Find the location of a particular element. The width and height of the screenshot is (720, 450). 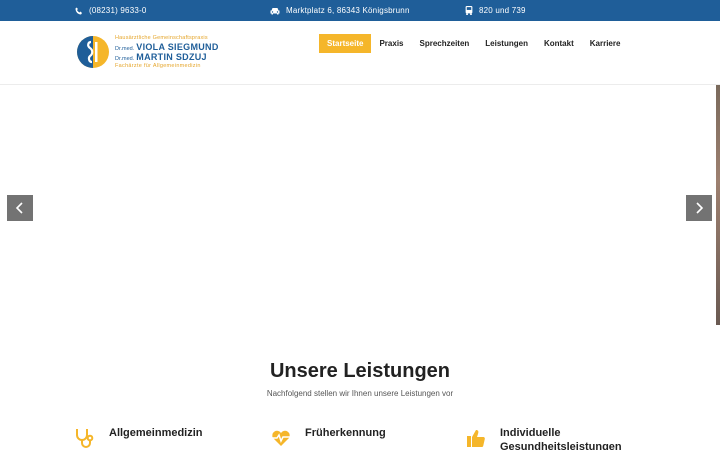

logo-mark-icon is located at coordinates (93, 52).